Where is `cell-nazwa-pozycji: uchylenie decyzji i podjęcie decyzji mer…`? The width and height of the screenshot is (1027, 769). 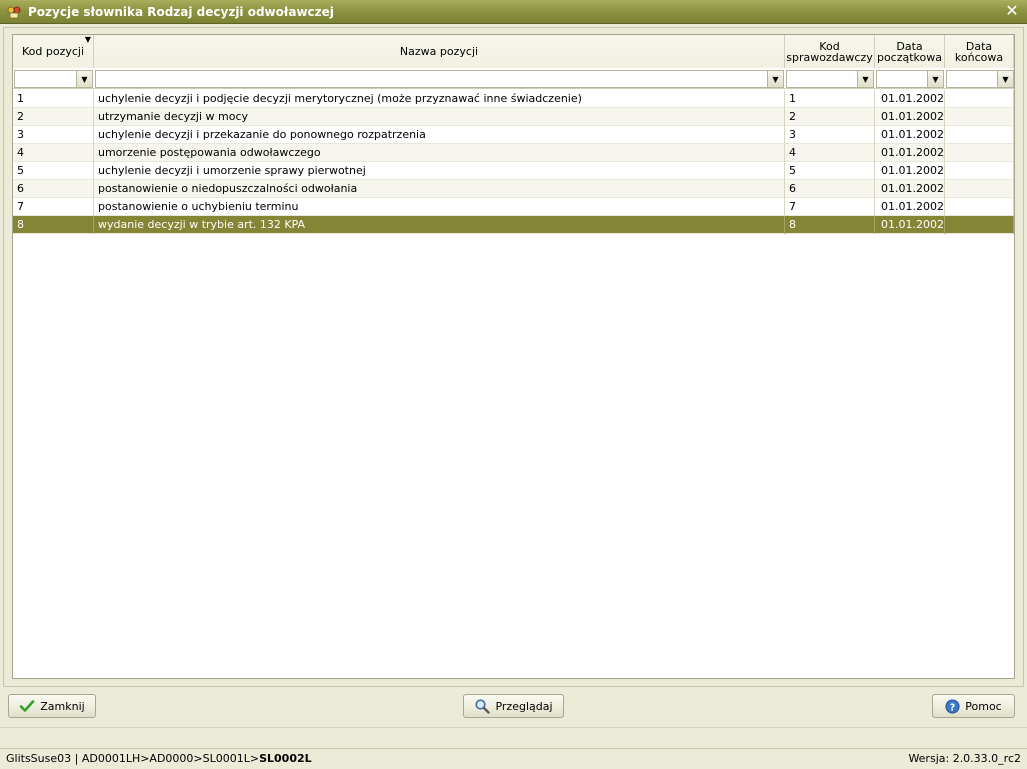 cell-nazwa-pozycji: uchylenie decyzji i podjęcie decyzji mer… is located at coordinates (439, 99).